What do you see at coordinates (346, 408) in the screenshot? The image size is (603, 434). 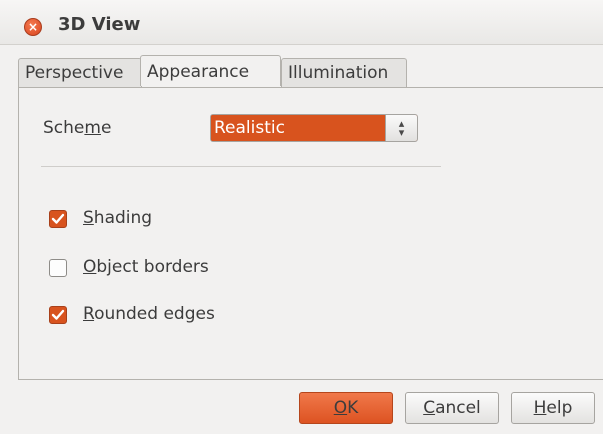 I see `ok-button: OK` at bounding box center [346, 408].